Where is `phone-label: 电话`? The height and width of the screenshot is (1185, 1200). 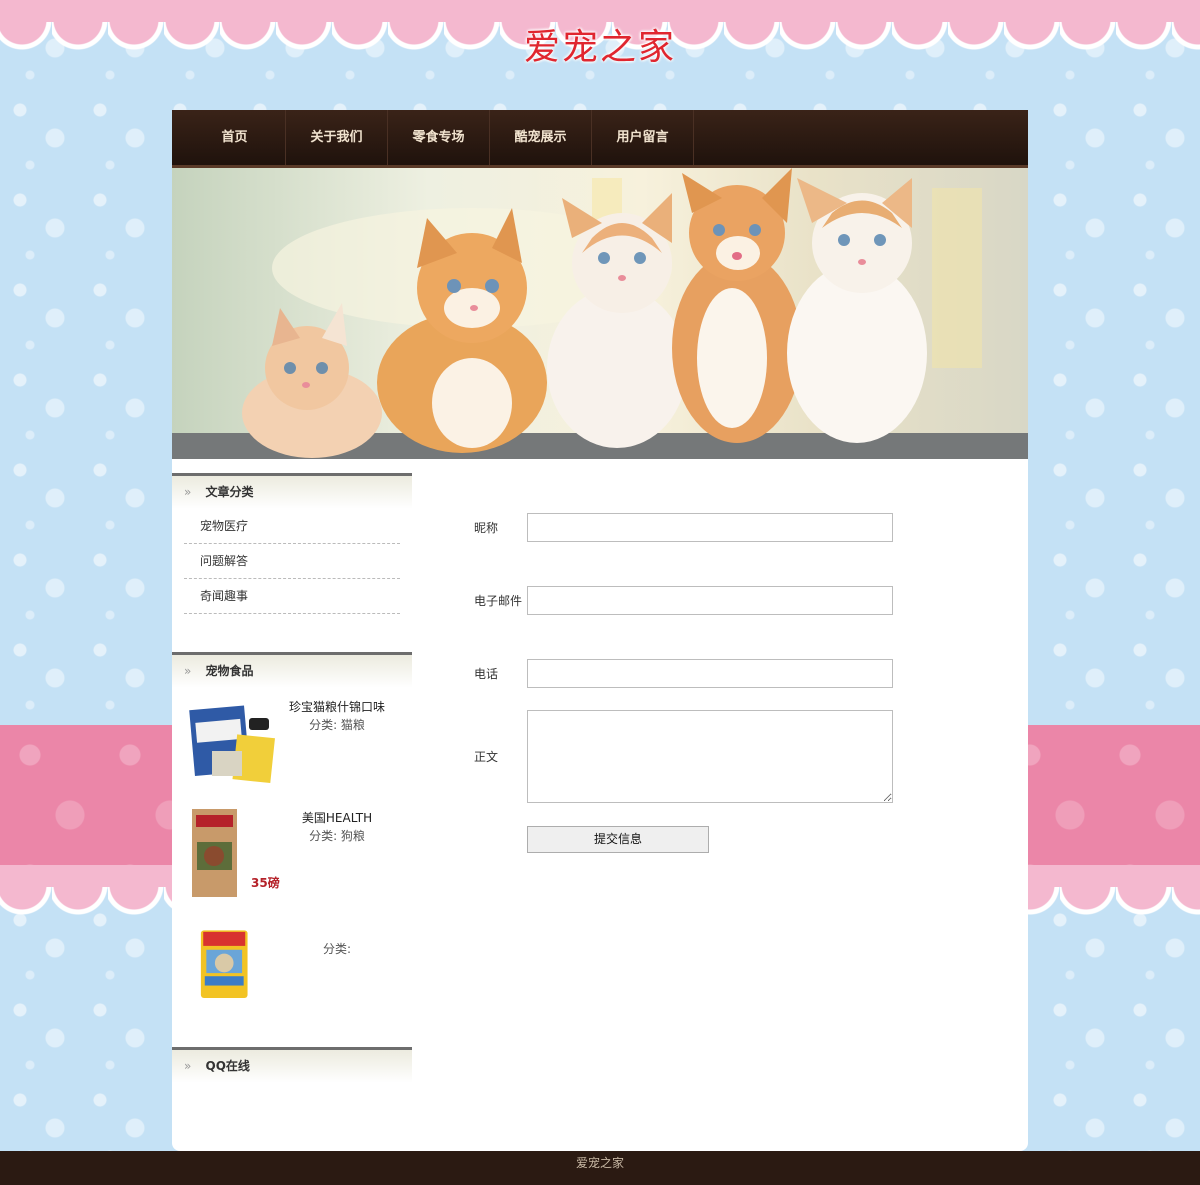
phone-label: 电话 is located at coordinates (486, 674).